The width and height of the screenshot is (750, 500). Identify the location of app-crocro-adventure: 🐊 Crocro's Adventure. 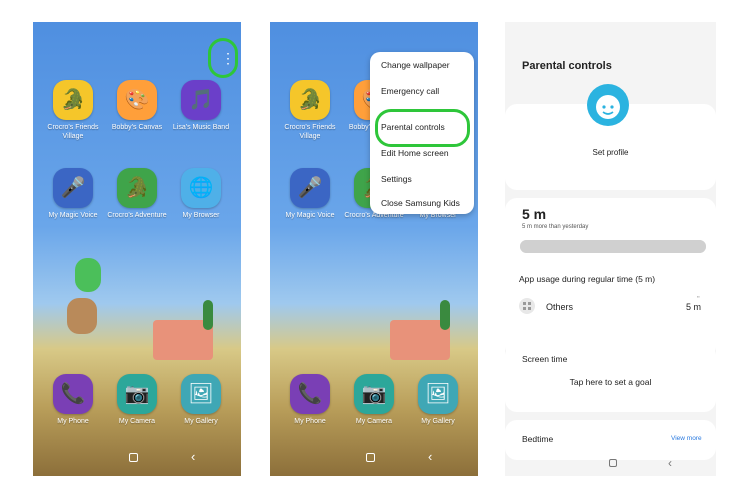
(137, 194).